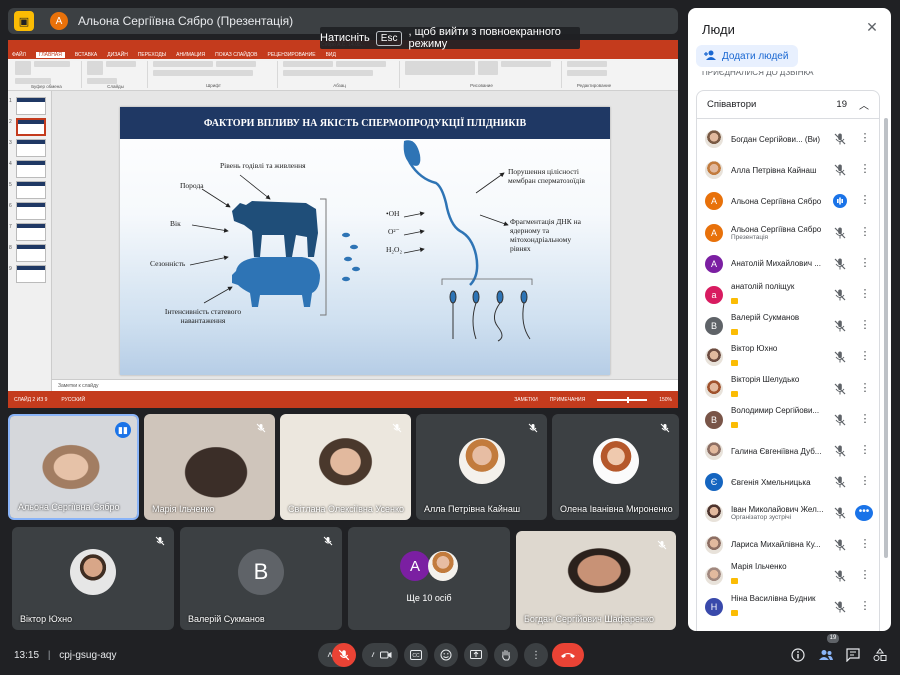 This screenshot has width=900, height=675. Describe the element at coordinates (793, 451) in the screenshot. I see `participant-row: Галина Євгеніївна Дуб... ⋮` at that location.